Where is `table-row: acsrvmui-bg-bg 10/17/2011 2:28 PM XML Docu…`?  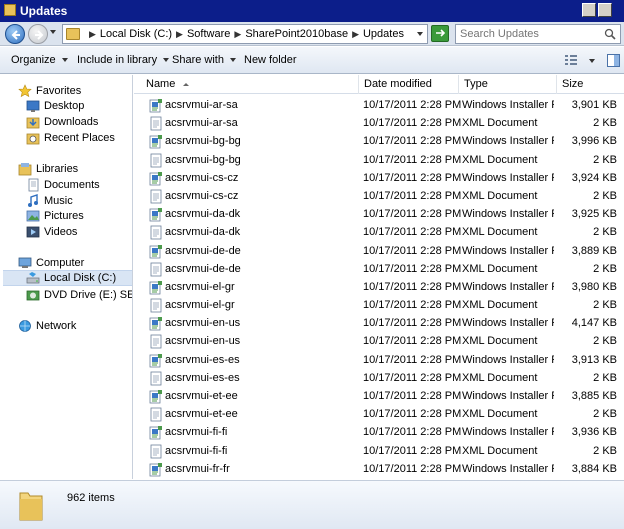
table-row: acsrvmui-bg-bg 10/17/2011 2:28 PM XML Docu… is located at coordinates (379, 161).